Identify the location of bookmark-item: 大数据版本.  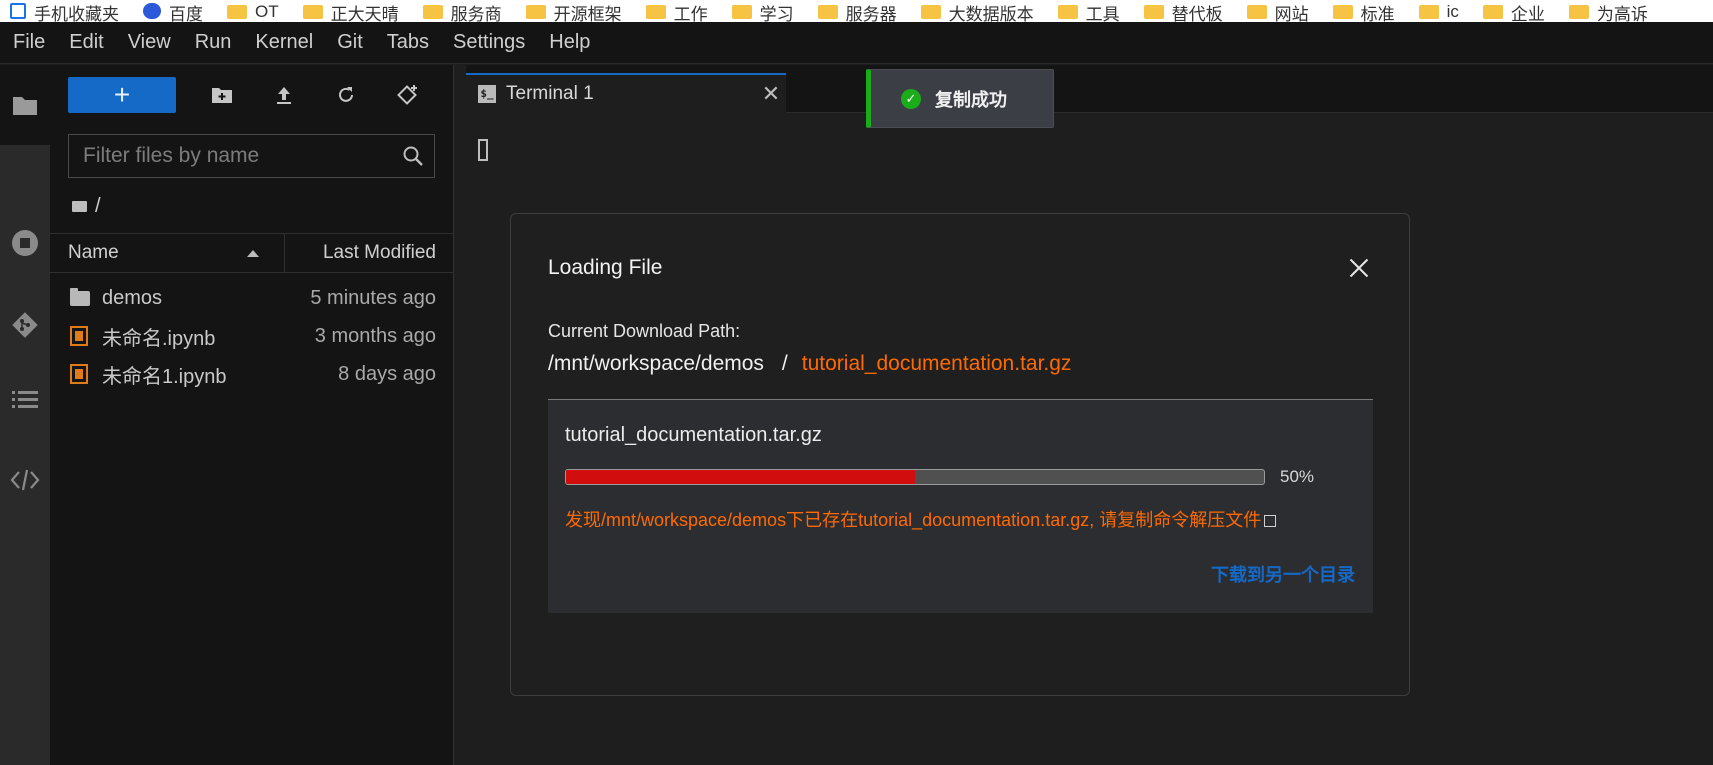
(979, 11).